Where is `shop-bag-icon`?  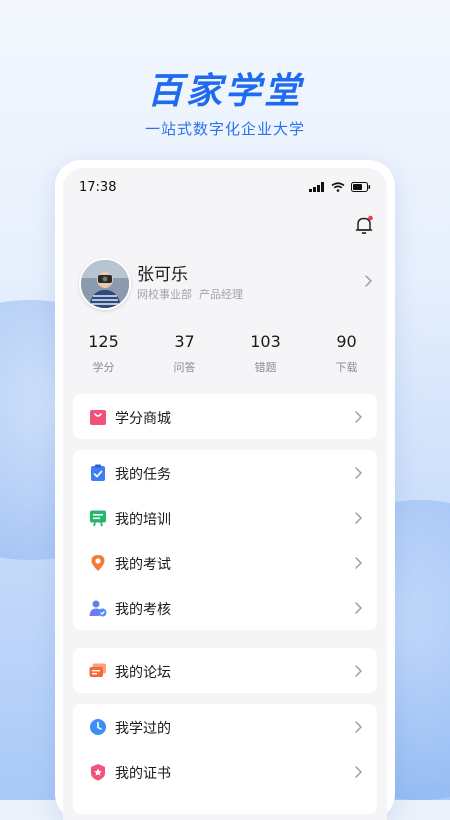
shop-bag-icon is located at coordinates (98, 417).